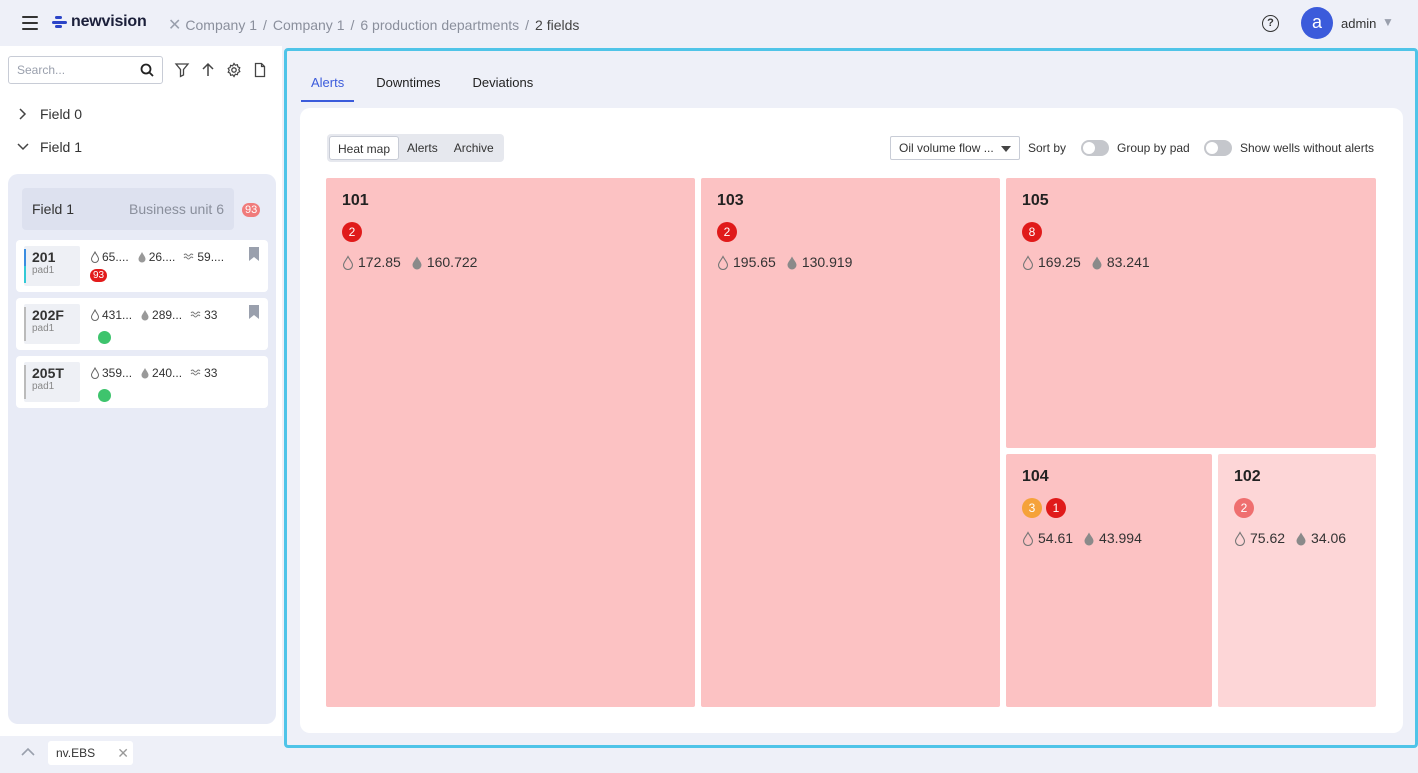 This screenshot has width=1418, height=773. I want to click on tree-item-label: Field 0, so click(61, 114).